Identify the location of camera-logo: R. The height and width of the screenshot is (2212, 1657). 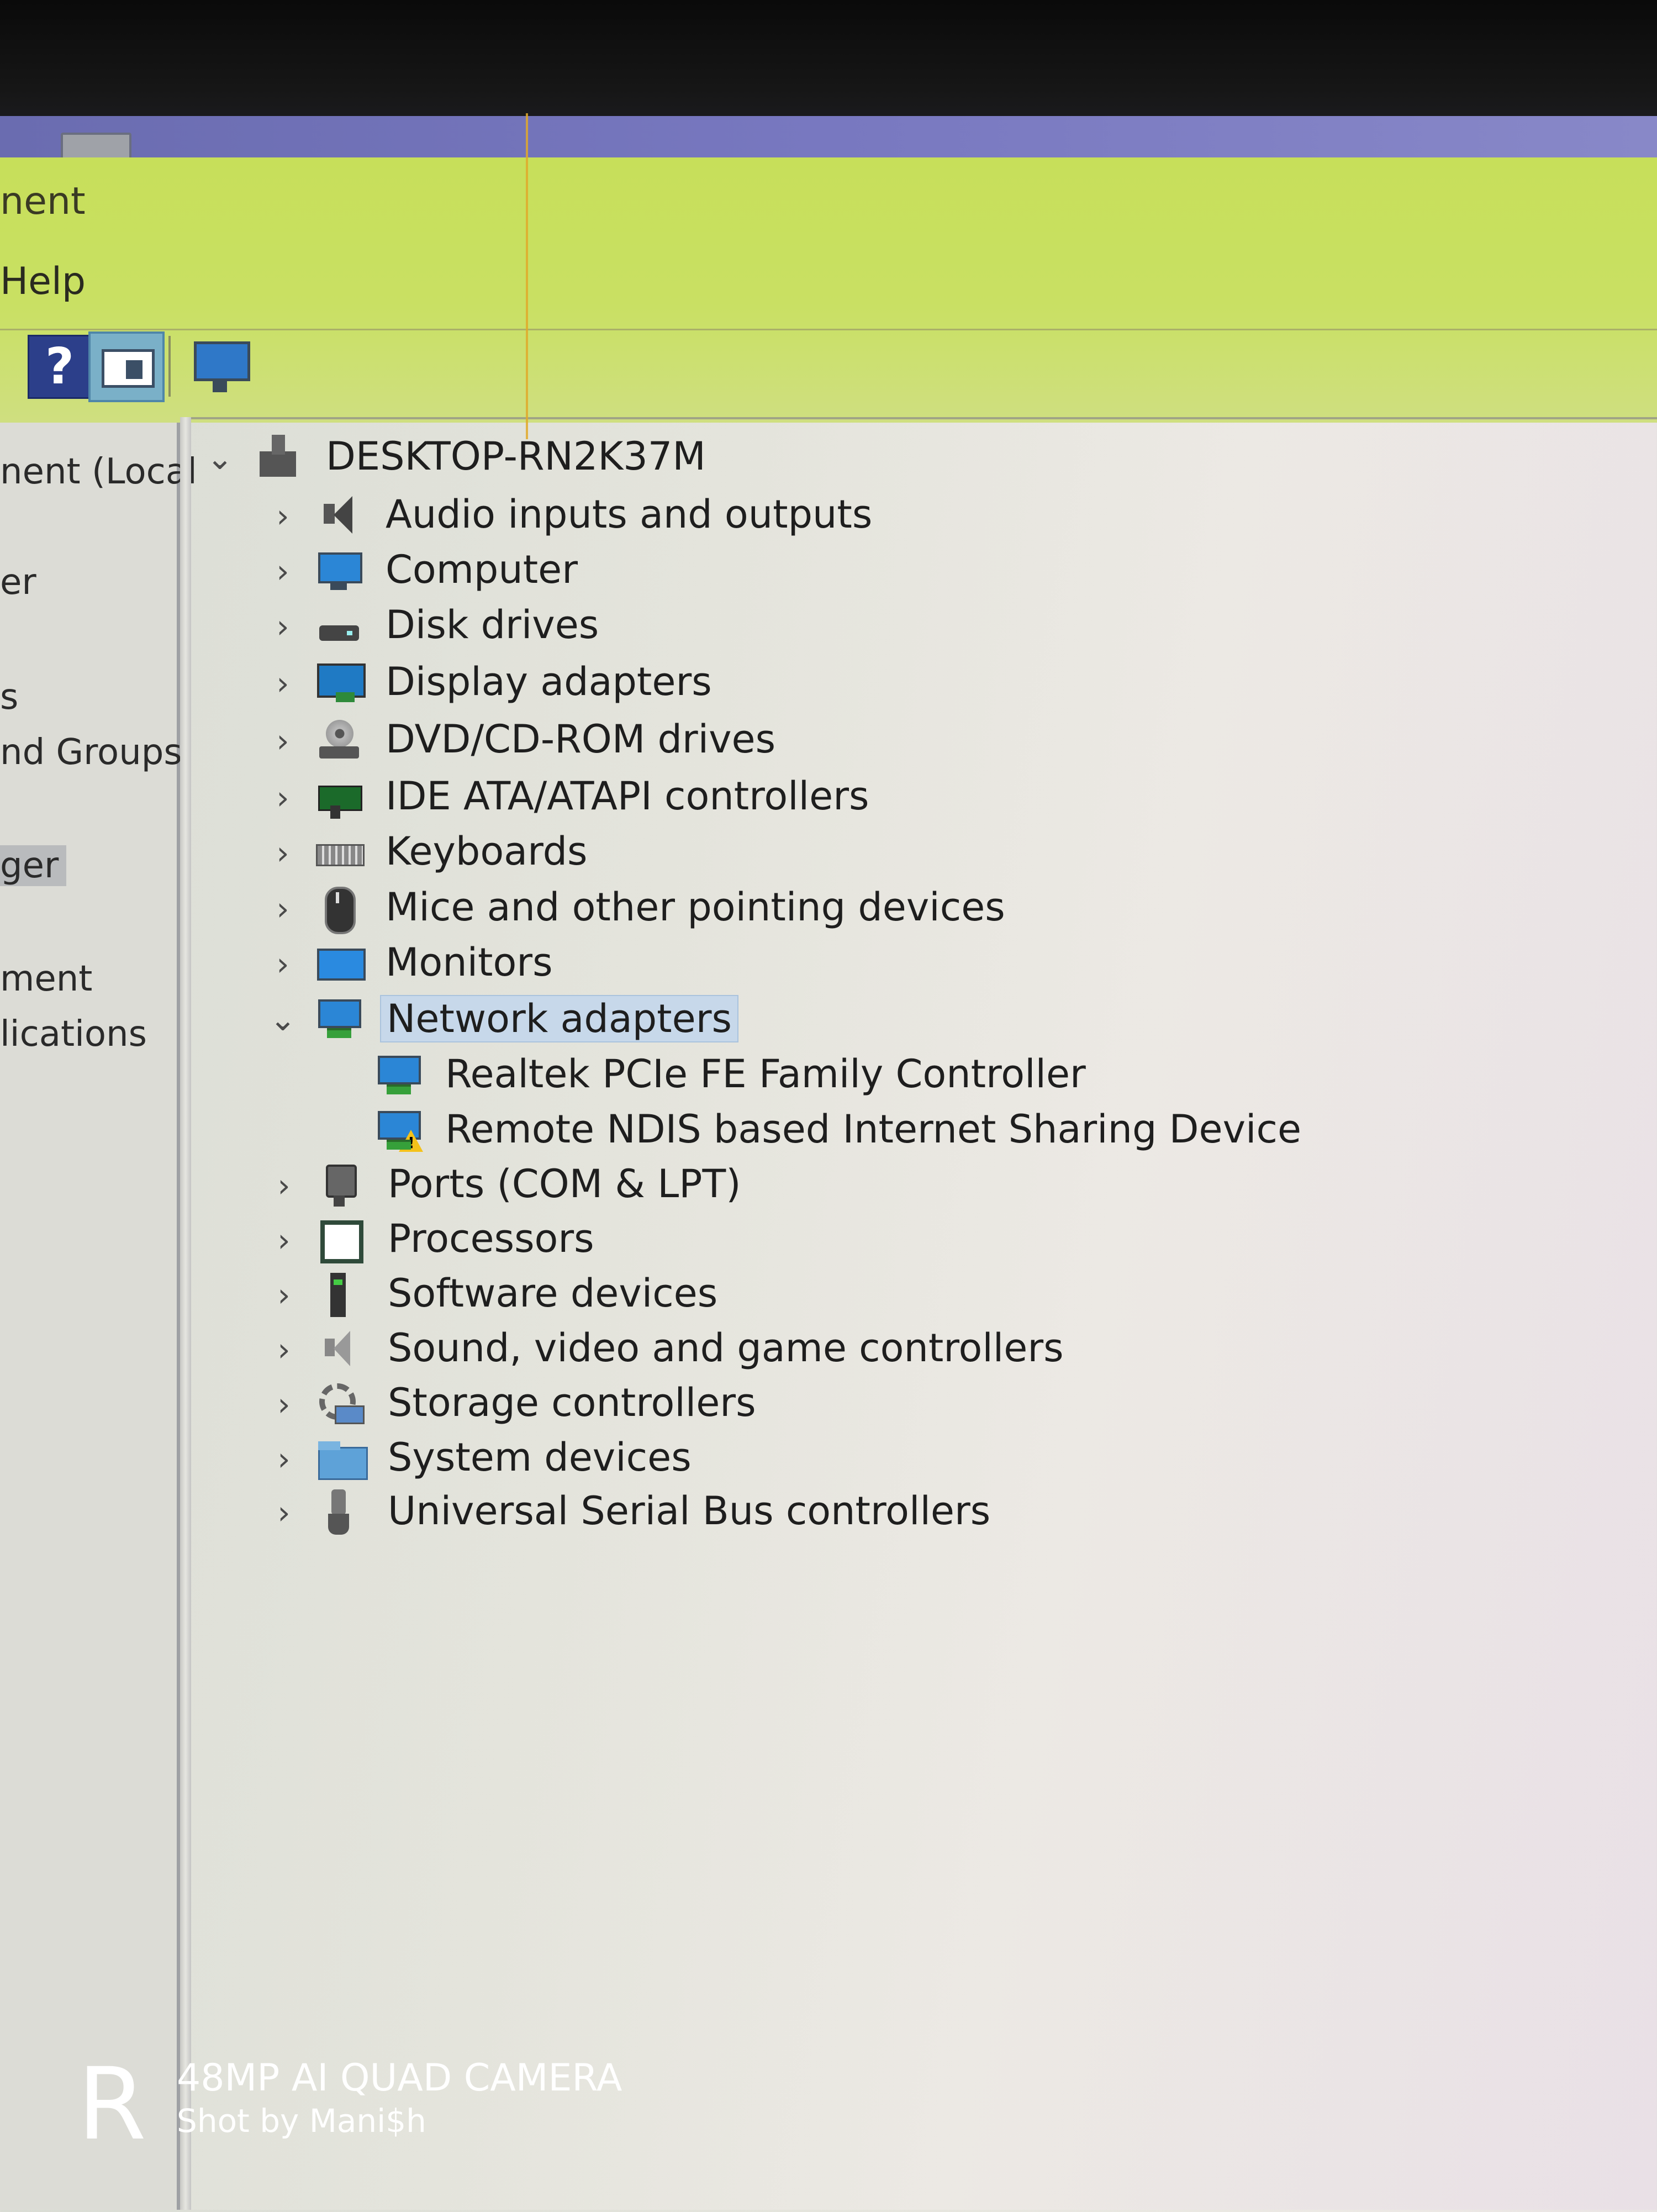
(112, 2104).